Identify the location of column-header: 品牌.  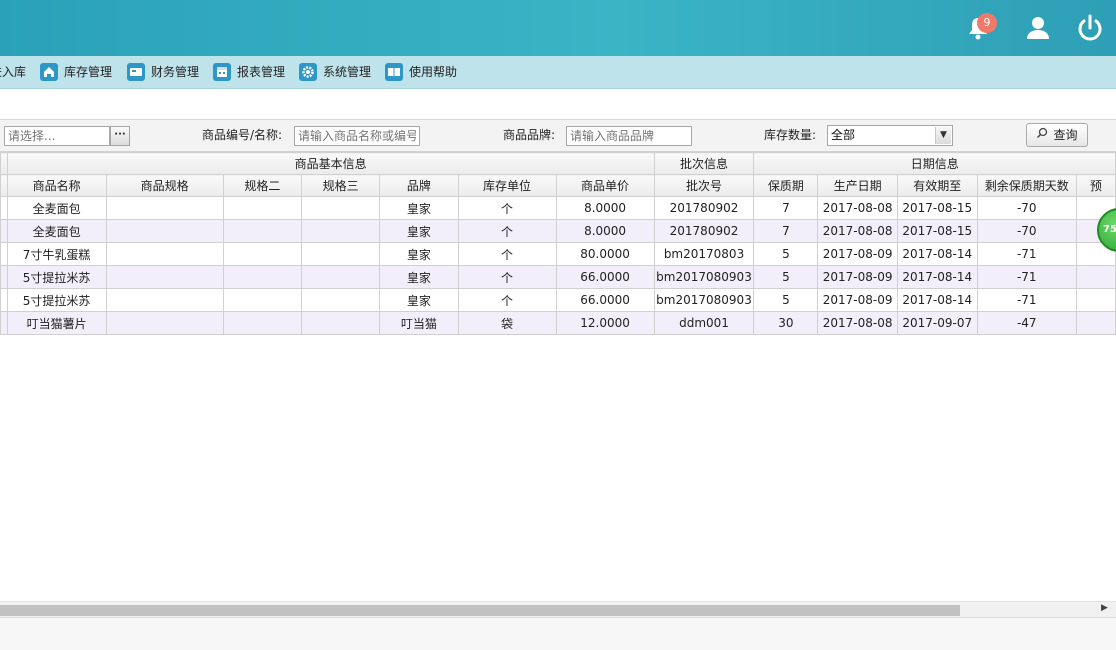
(419, 185).